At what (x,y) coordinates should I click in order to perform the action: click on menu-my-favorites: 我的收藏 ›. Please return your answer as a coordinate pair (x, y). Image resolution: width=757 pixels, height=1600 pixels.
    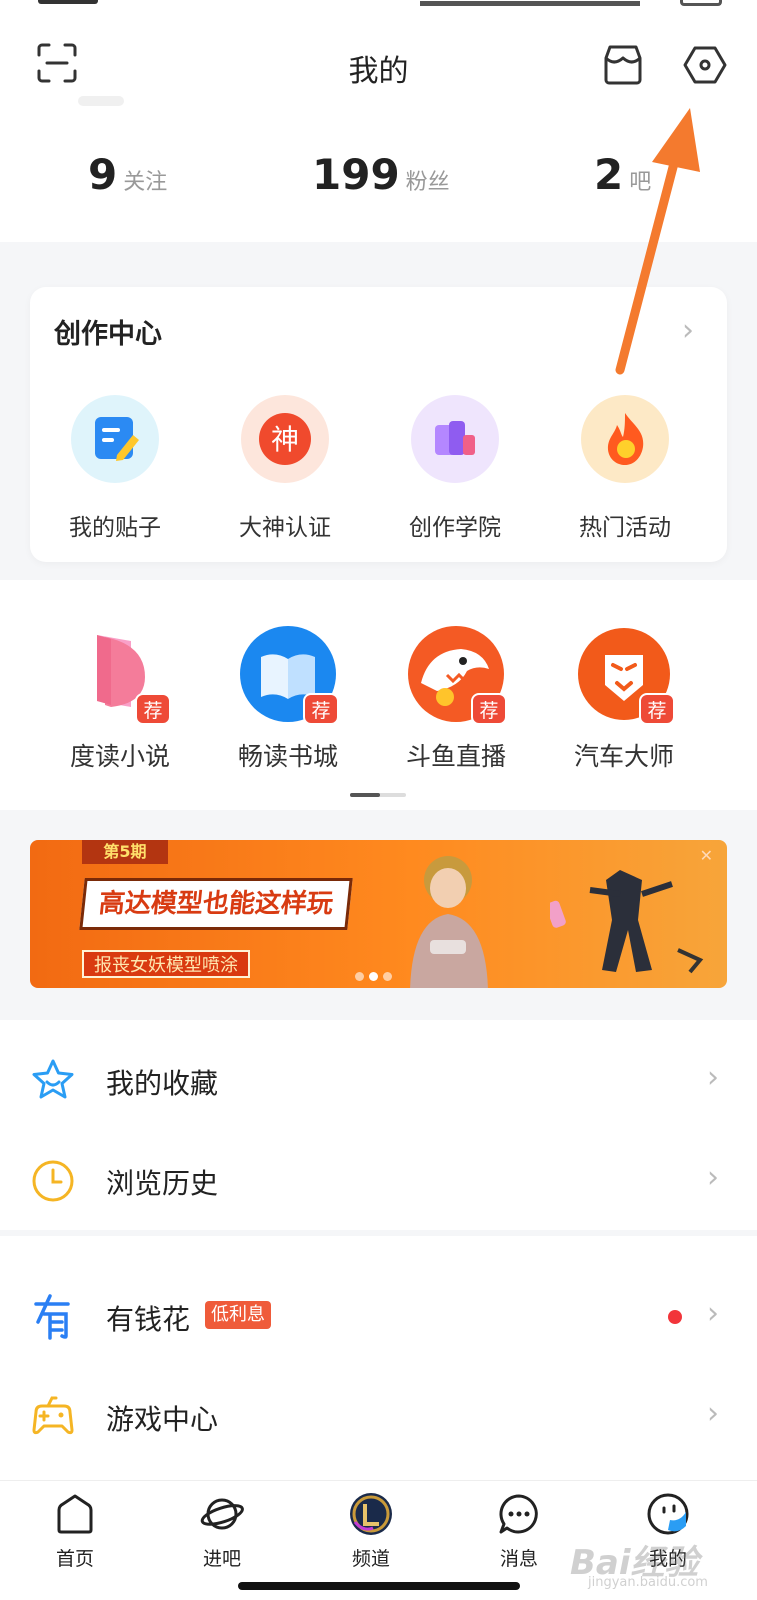
    Looking at the image, I should click on (378, 1080).